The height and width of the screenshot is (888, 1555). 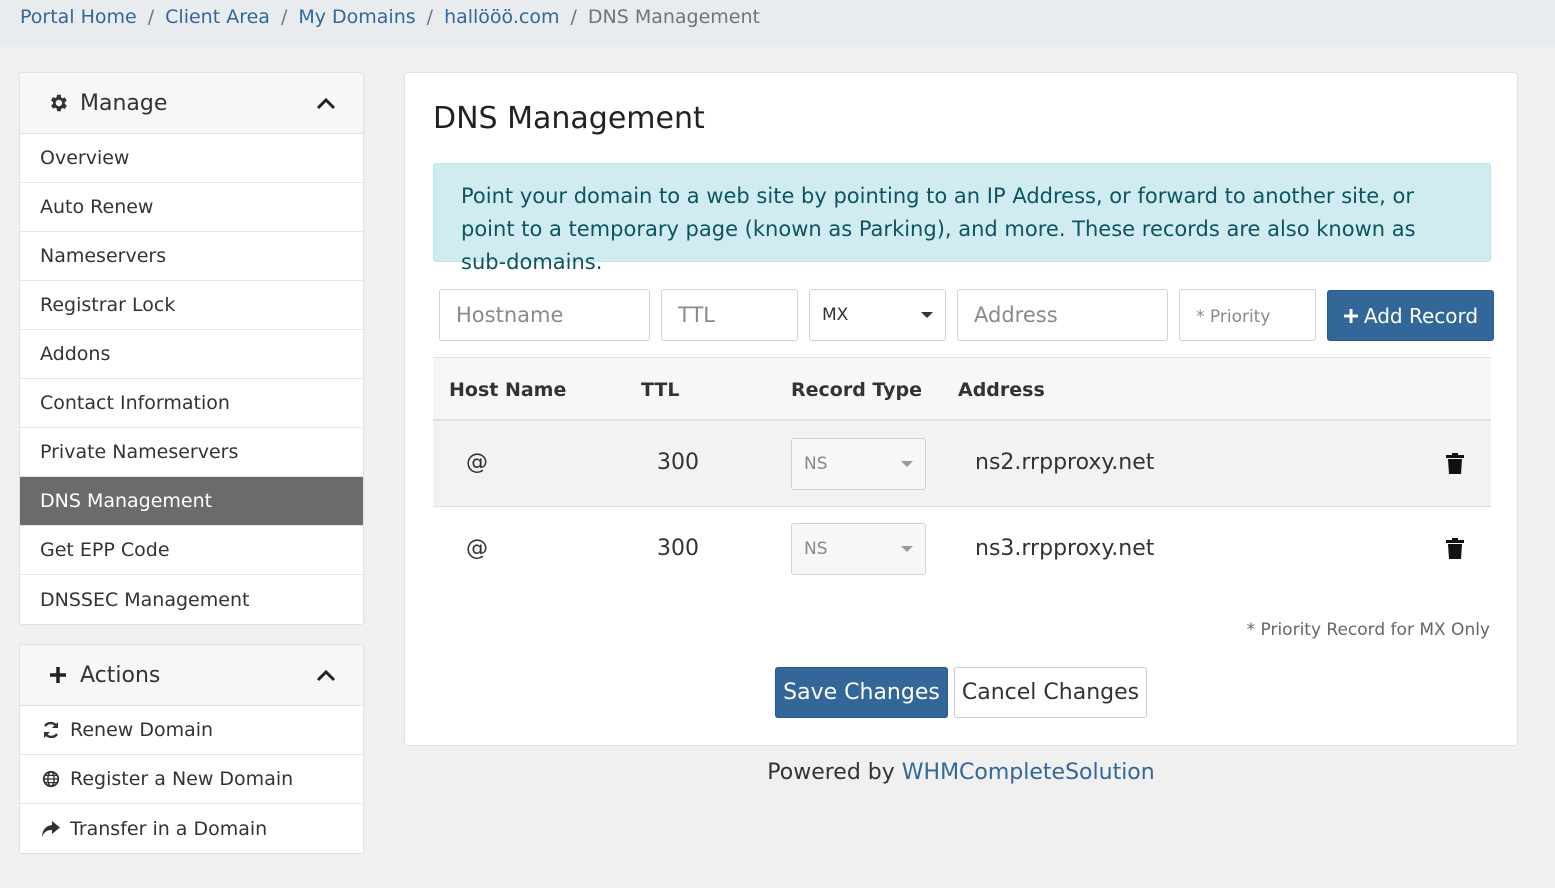 What do you see at coordinates (135, 403) in the screenshot?
I see `sidebar-item-label: Contact Information` at bounding box center [135, 403].